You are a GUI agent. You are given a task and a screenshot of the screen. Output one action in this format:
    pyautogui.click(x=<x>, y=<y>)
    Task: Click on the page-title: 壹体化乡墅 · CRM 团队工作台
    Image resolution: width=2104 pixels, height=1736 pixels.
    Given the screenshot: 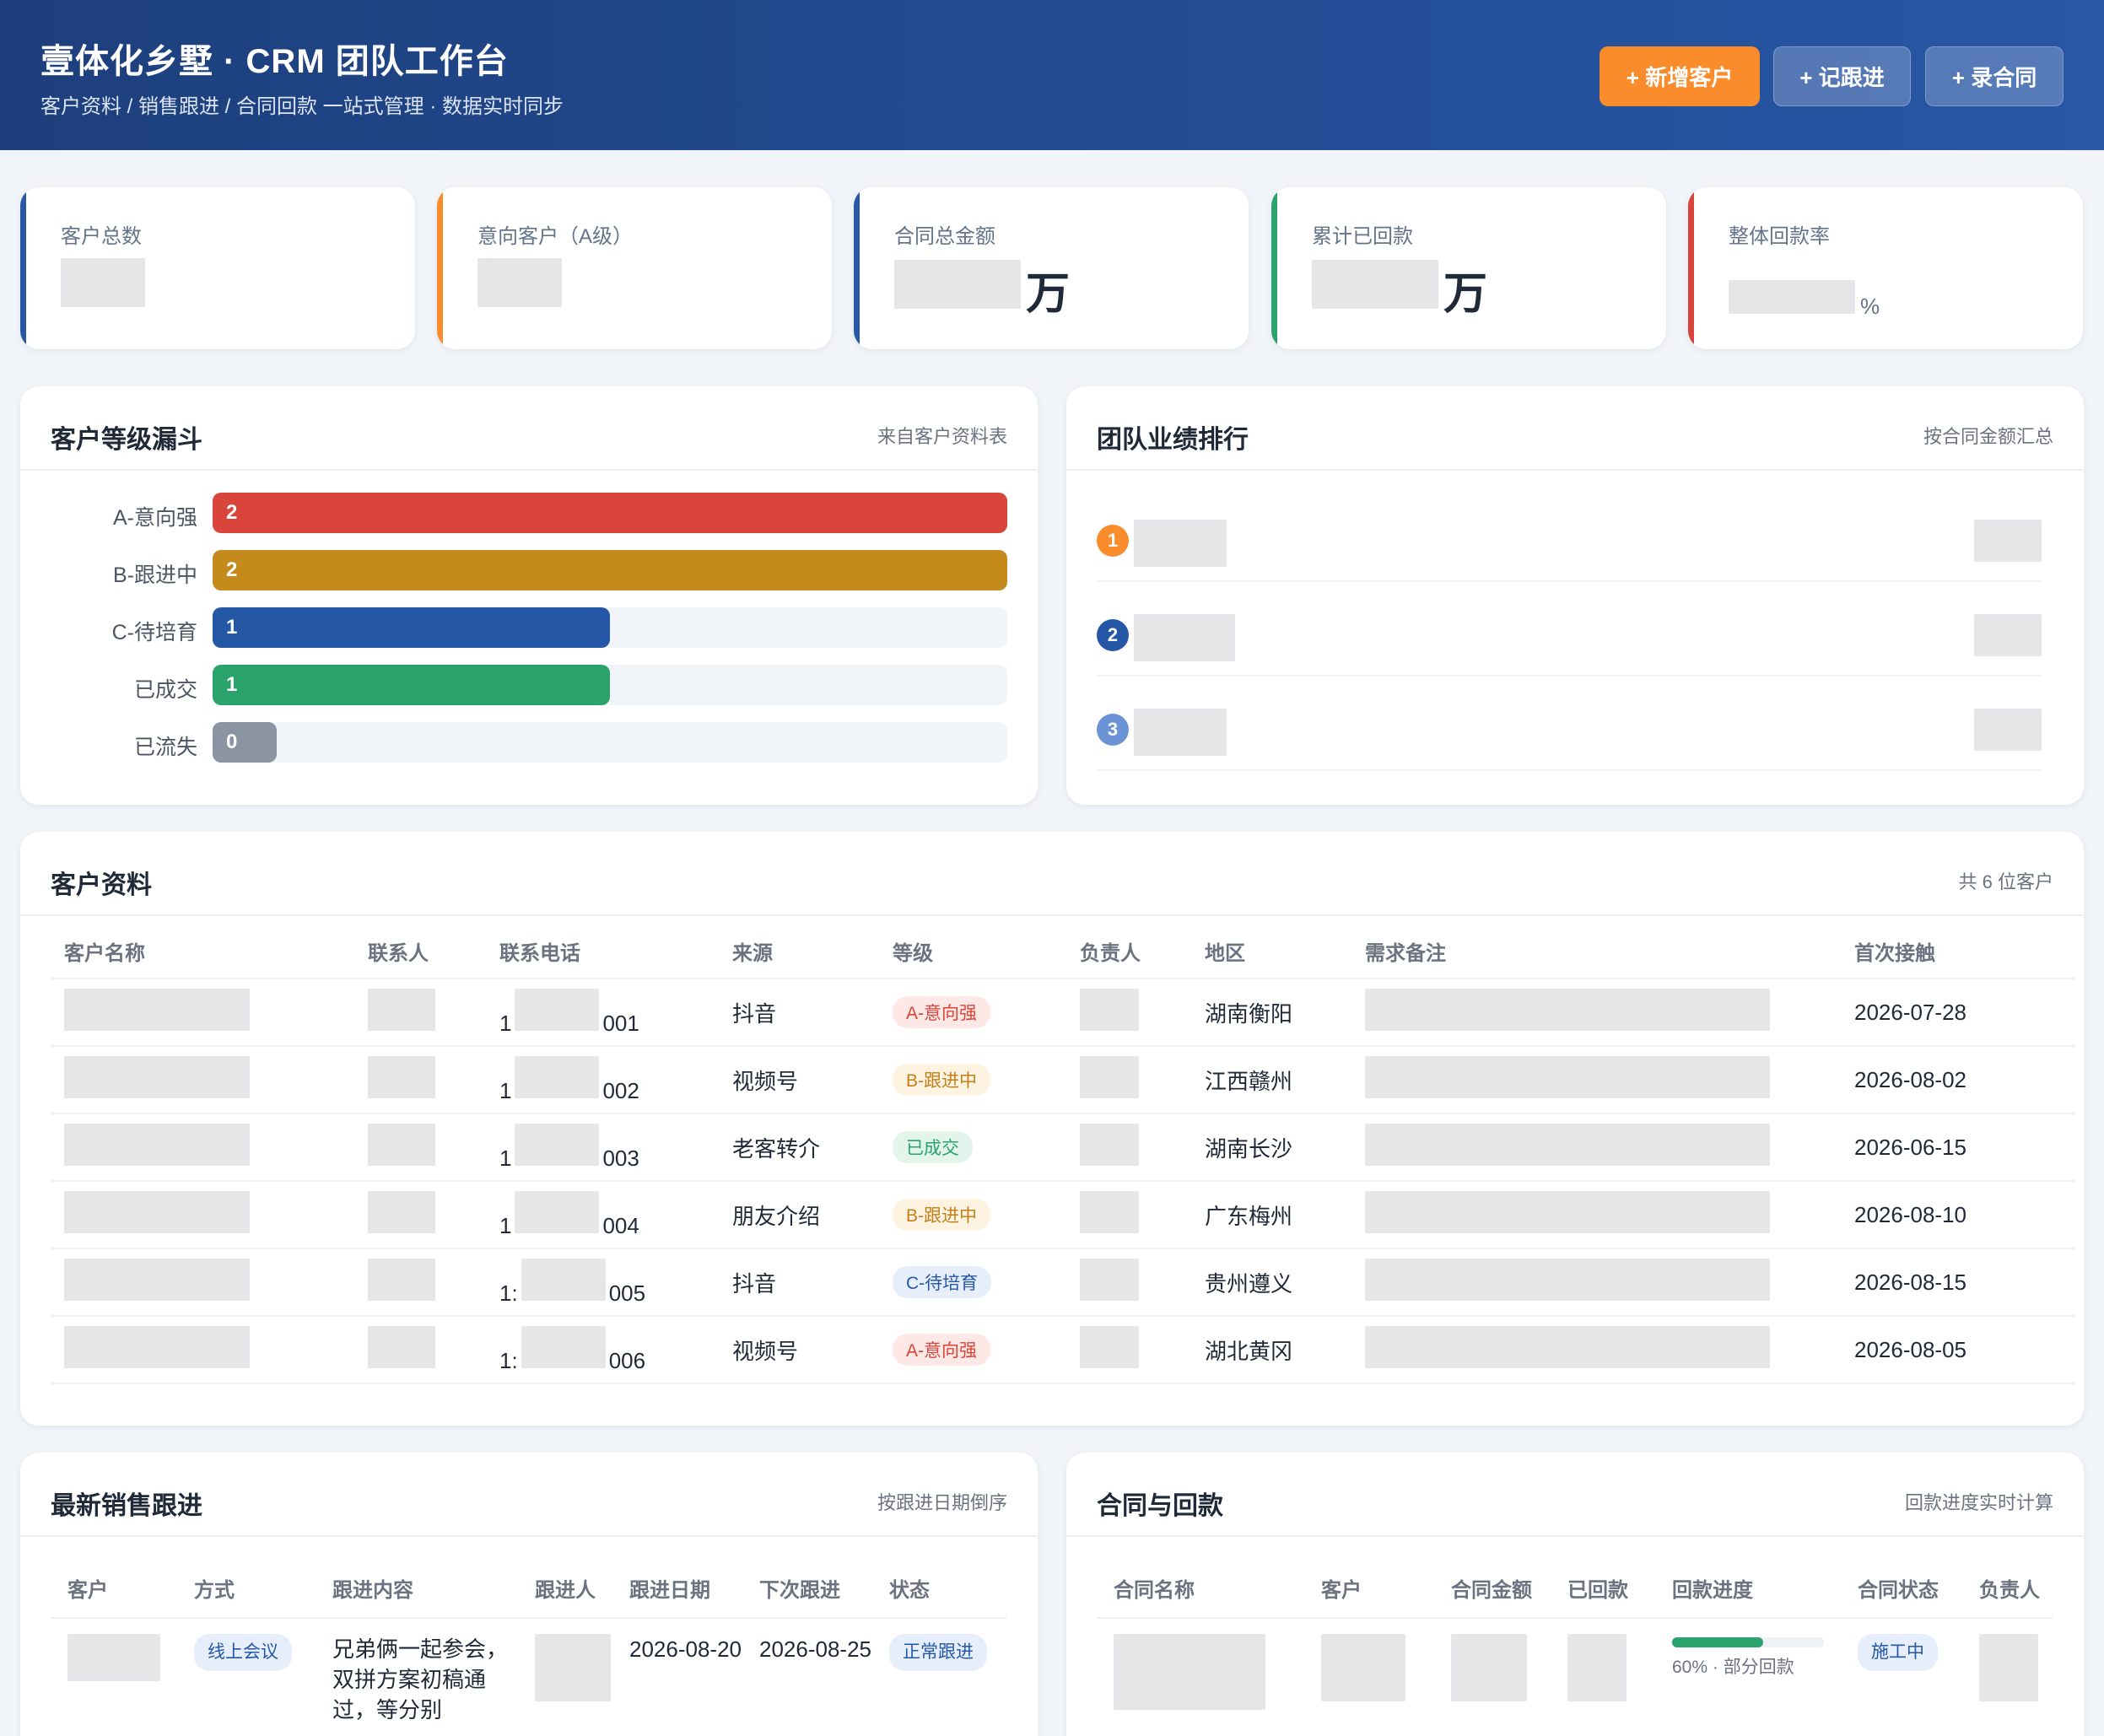 What is the action you would take?
    pyautogui.click(x=275, y=61)
    